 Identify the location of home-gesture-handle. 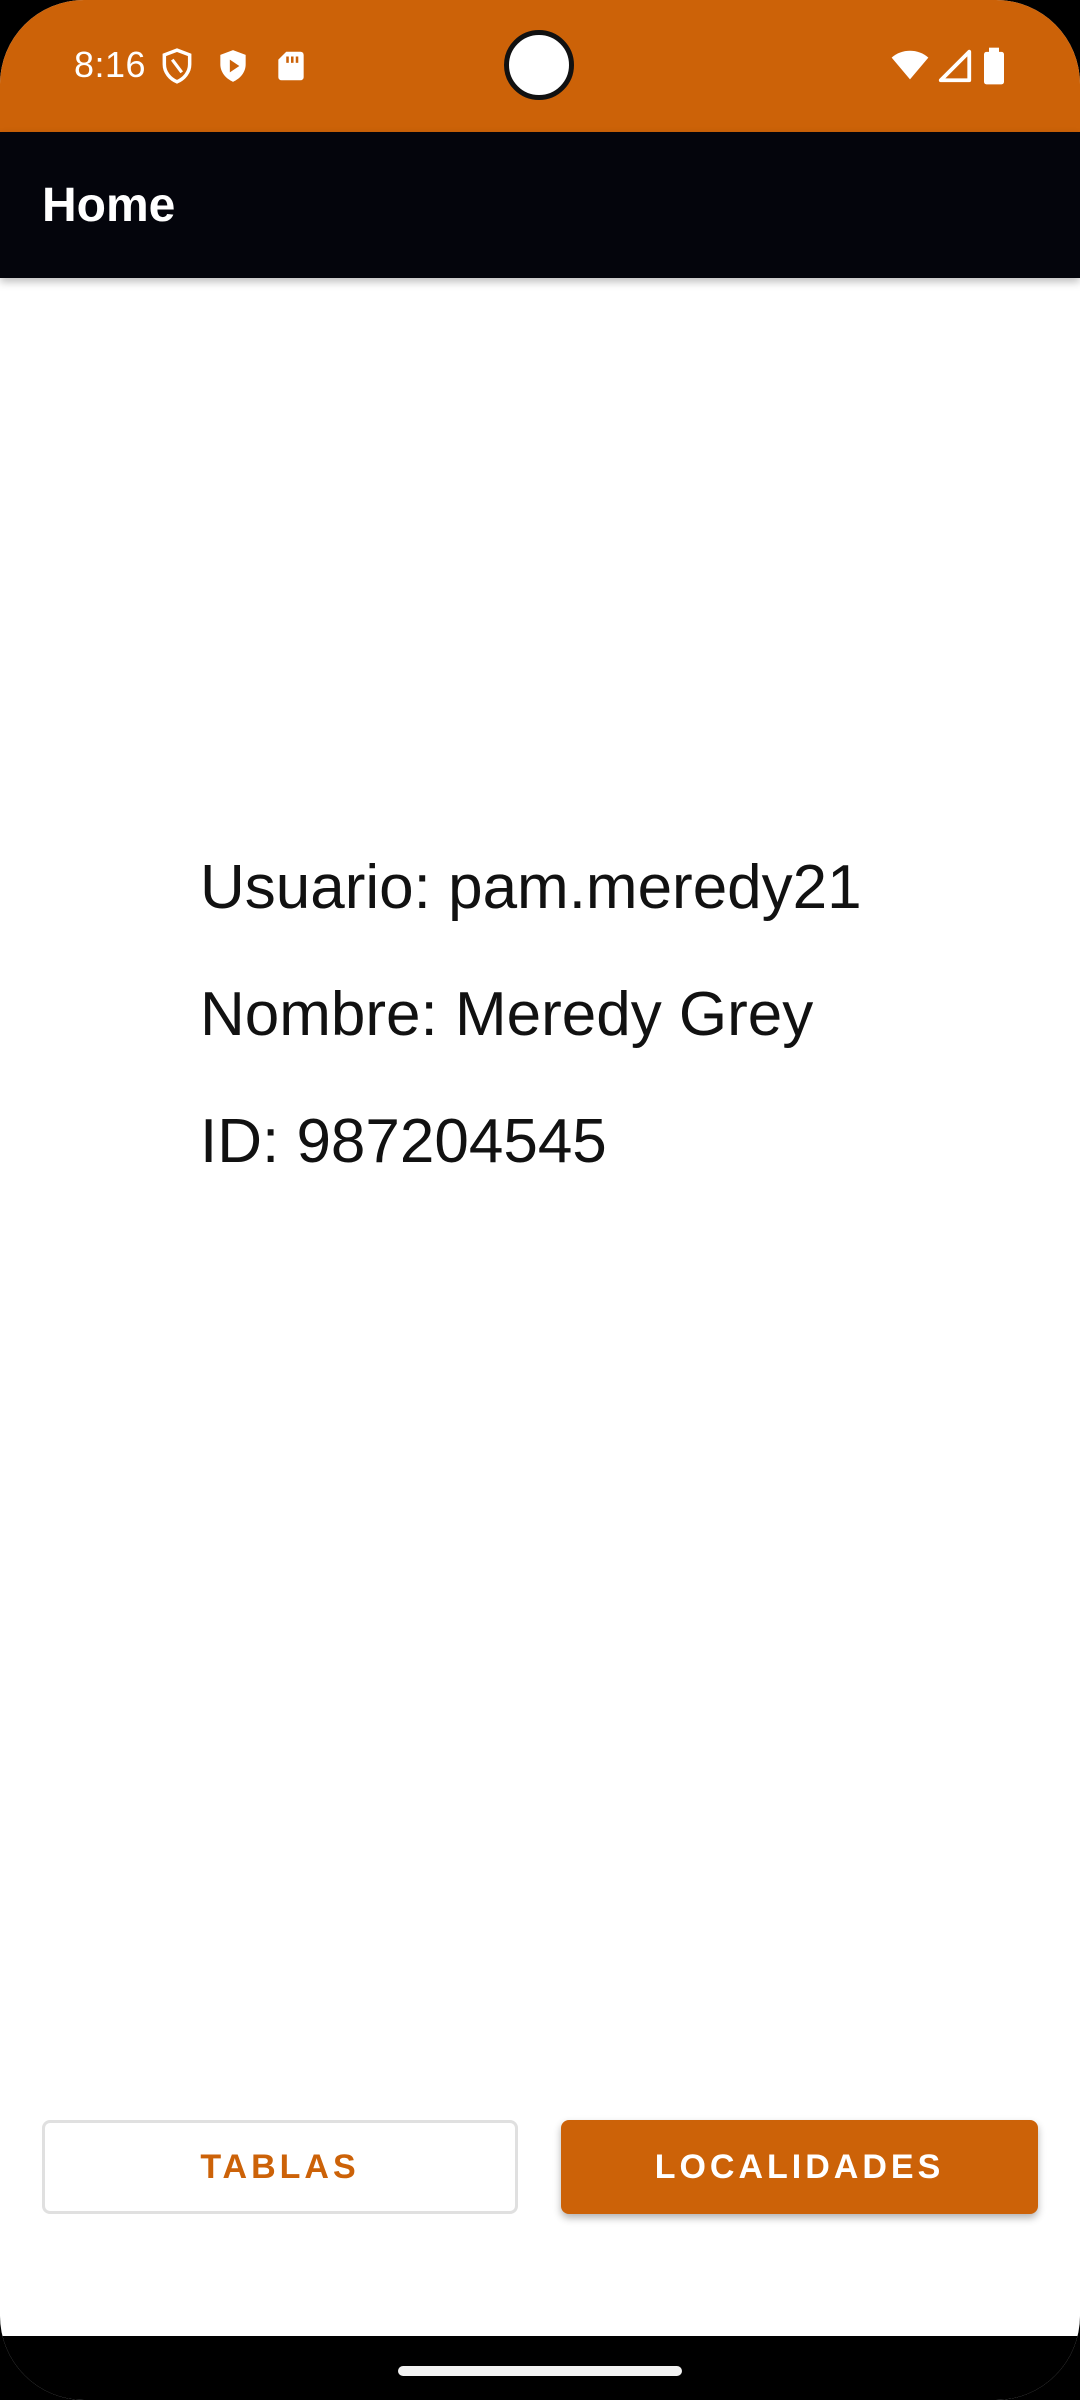
(540, 2371).